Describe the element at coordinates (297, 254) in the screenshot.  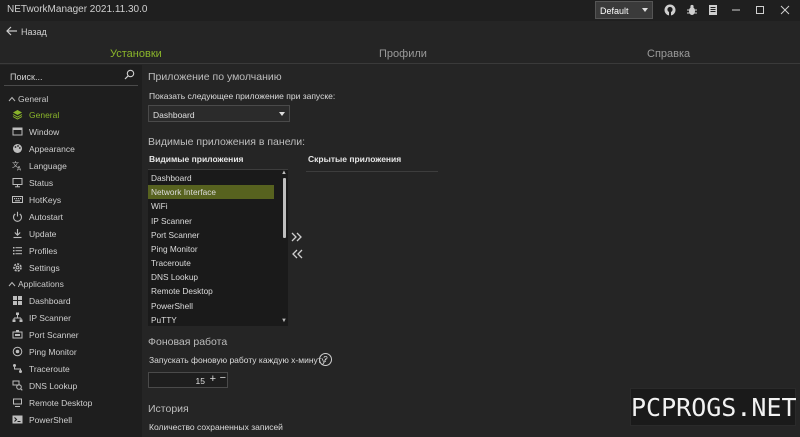
I see `move-left-button` at that location.